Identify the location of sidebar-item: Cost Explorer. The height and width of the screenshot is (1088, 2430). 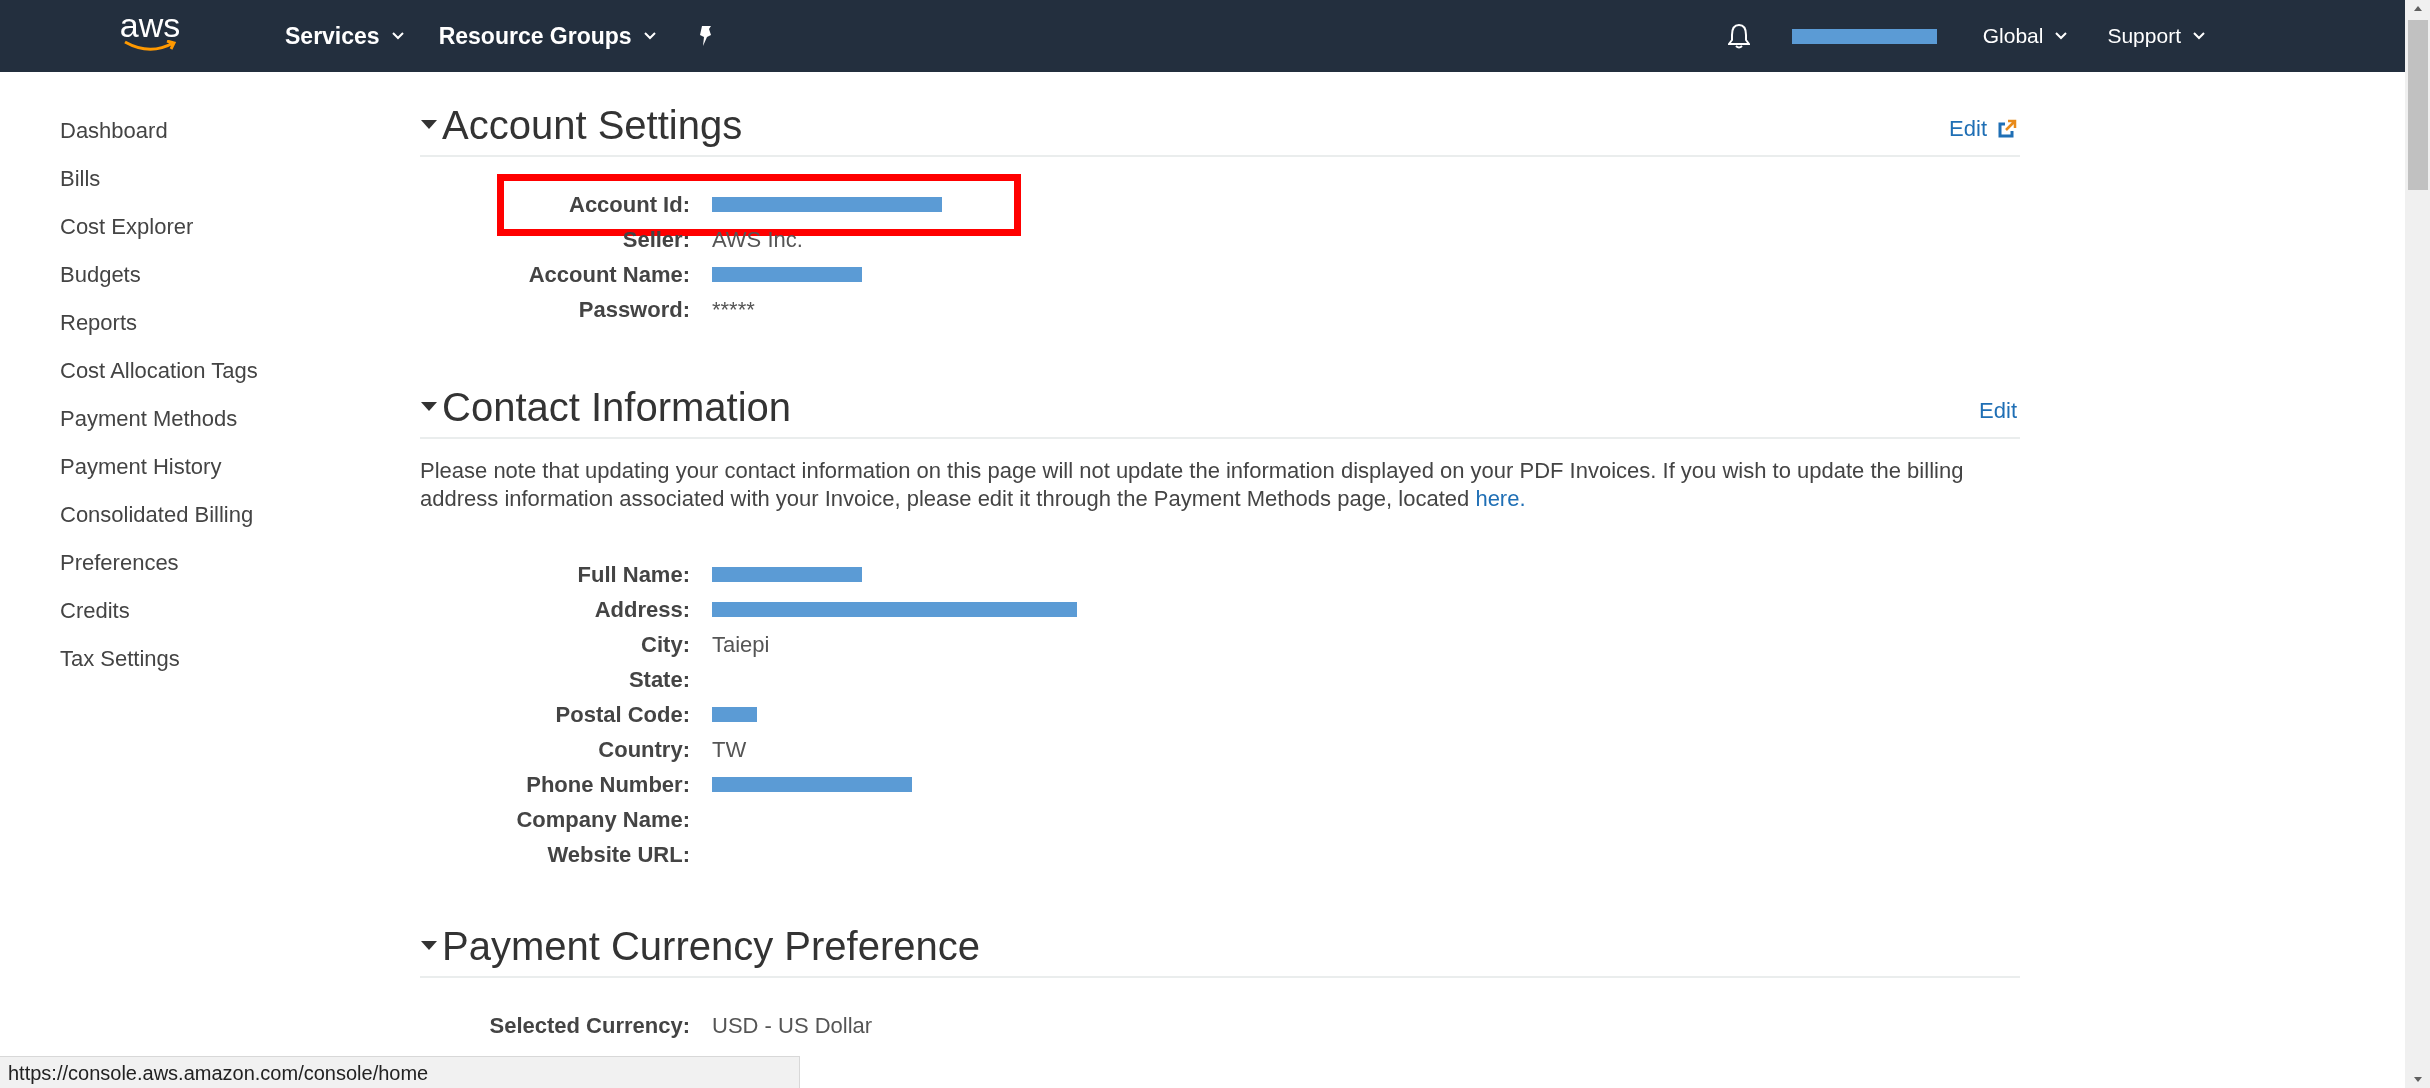
(240, 227).